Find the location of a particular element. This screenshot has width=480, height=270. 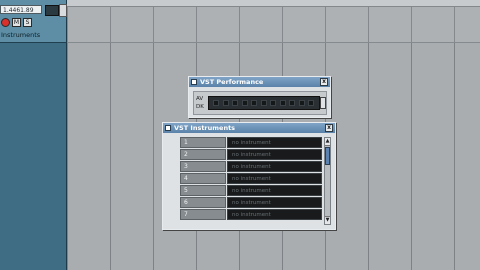

mute-button: M is located at coordinates (16, 22).